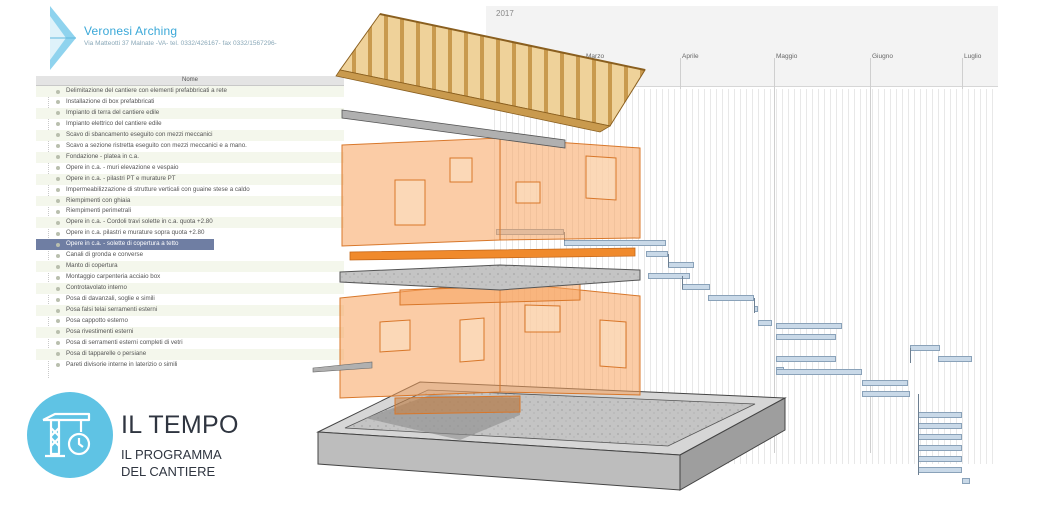 Image resolution: width=1038 pixels, height=518 pixels. I want to click on task-row: Montaggio carpenteria acciaio box, so click(190, 277).